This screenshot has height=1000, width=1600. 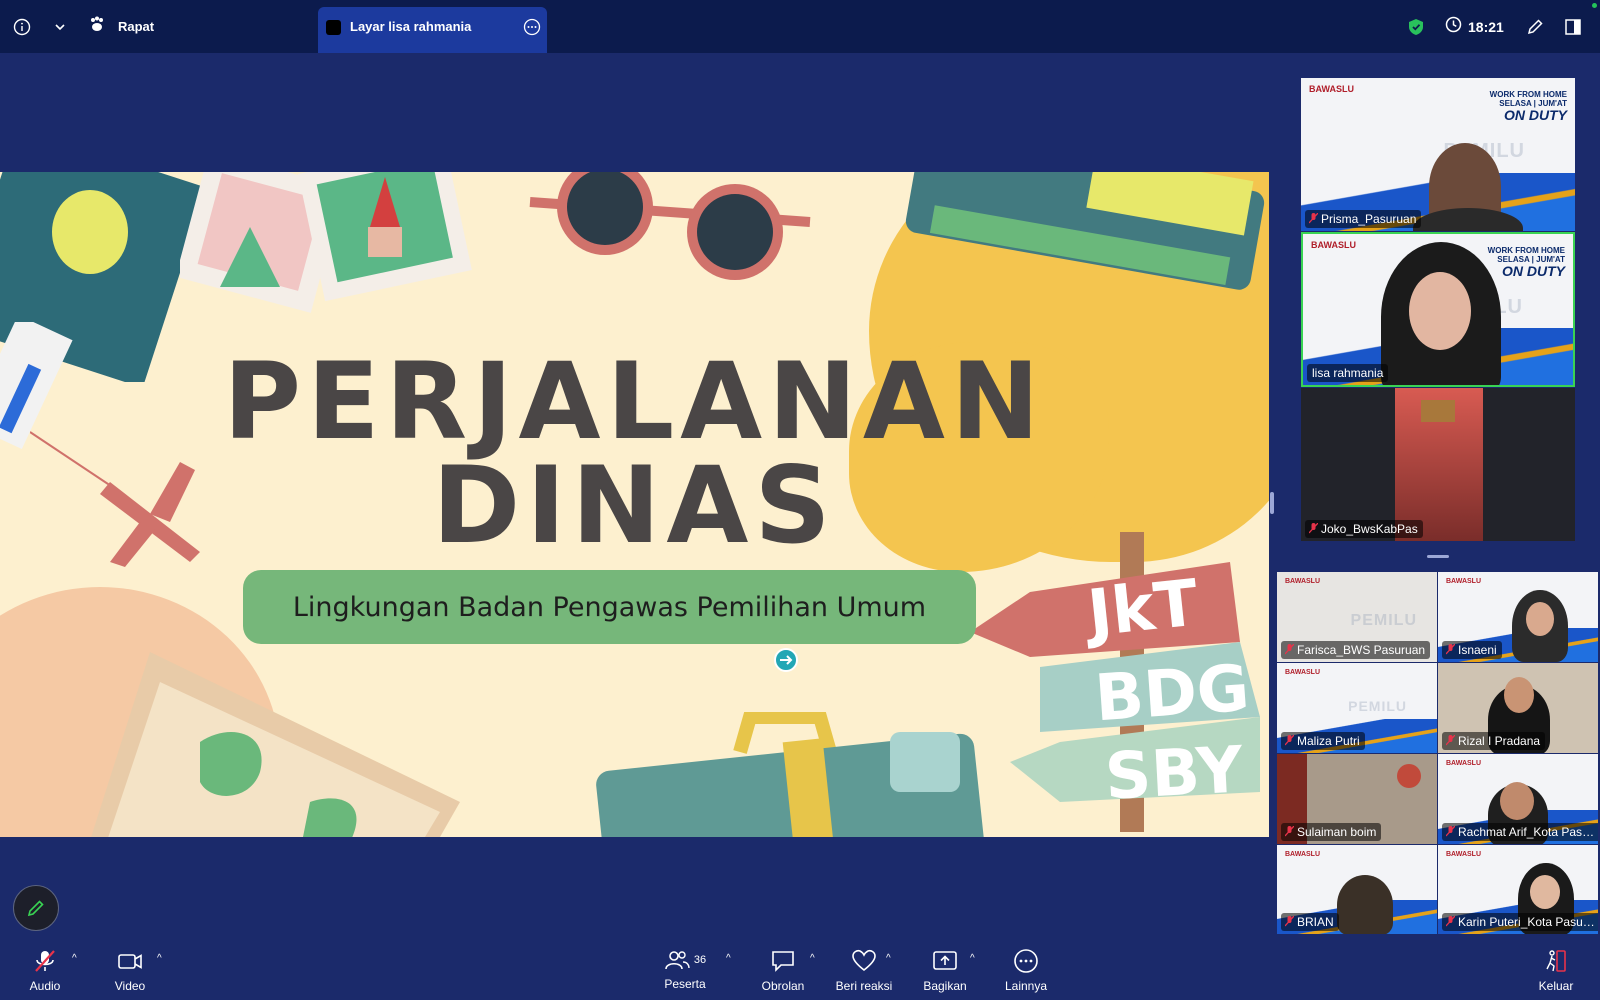 What do you see at coordinates (1323, 741) in the screenshot?
I see `participant-name: Maliza Putri` at bounding box center [1323, 741].